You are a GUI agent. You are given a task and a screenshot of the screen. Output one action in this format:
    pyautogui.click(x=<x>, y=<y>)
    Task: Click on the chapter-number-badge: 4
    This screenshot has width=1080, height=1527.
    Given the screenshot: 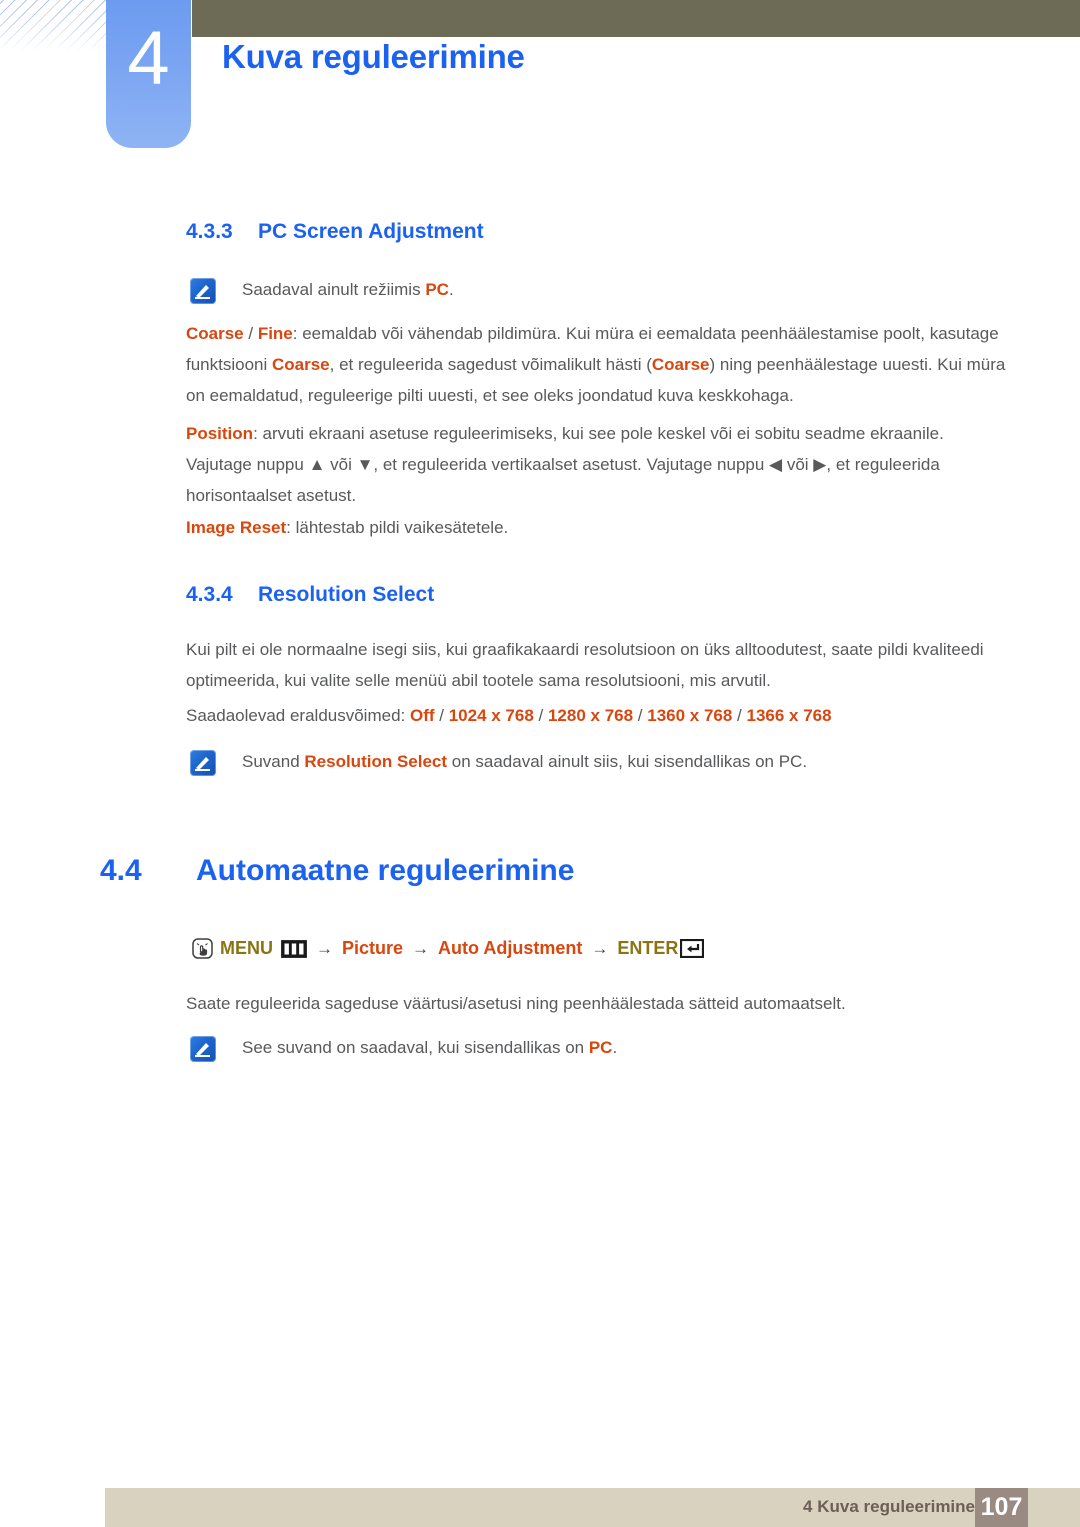 What is the action you would take?
    pyautogui.click(x=148, y=74)
    